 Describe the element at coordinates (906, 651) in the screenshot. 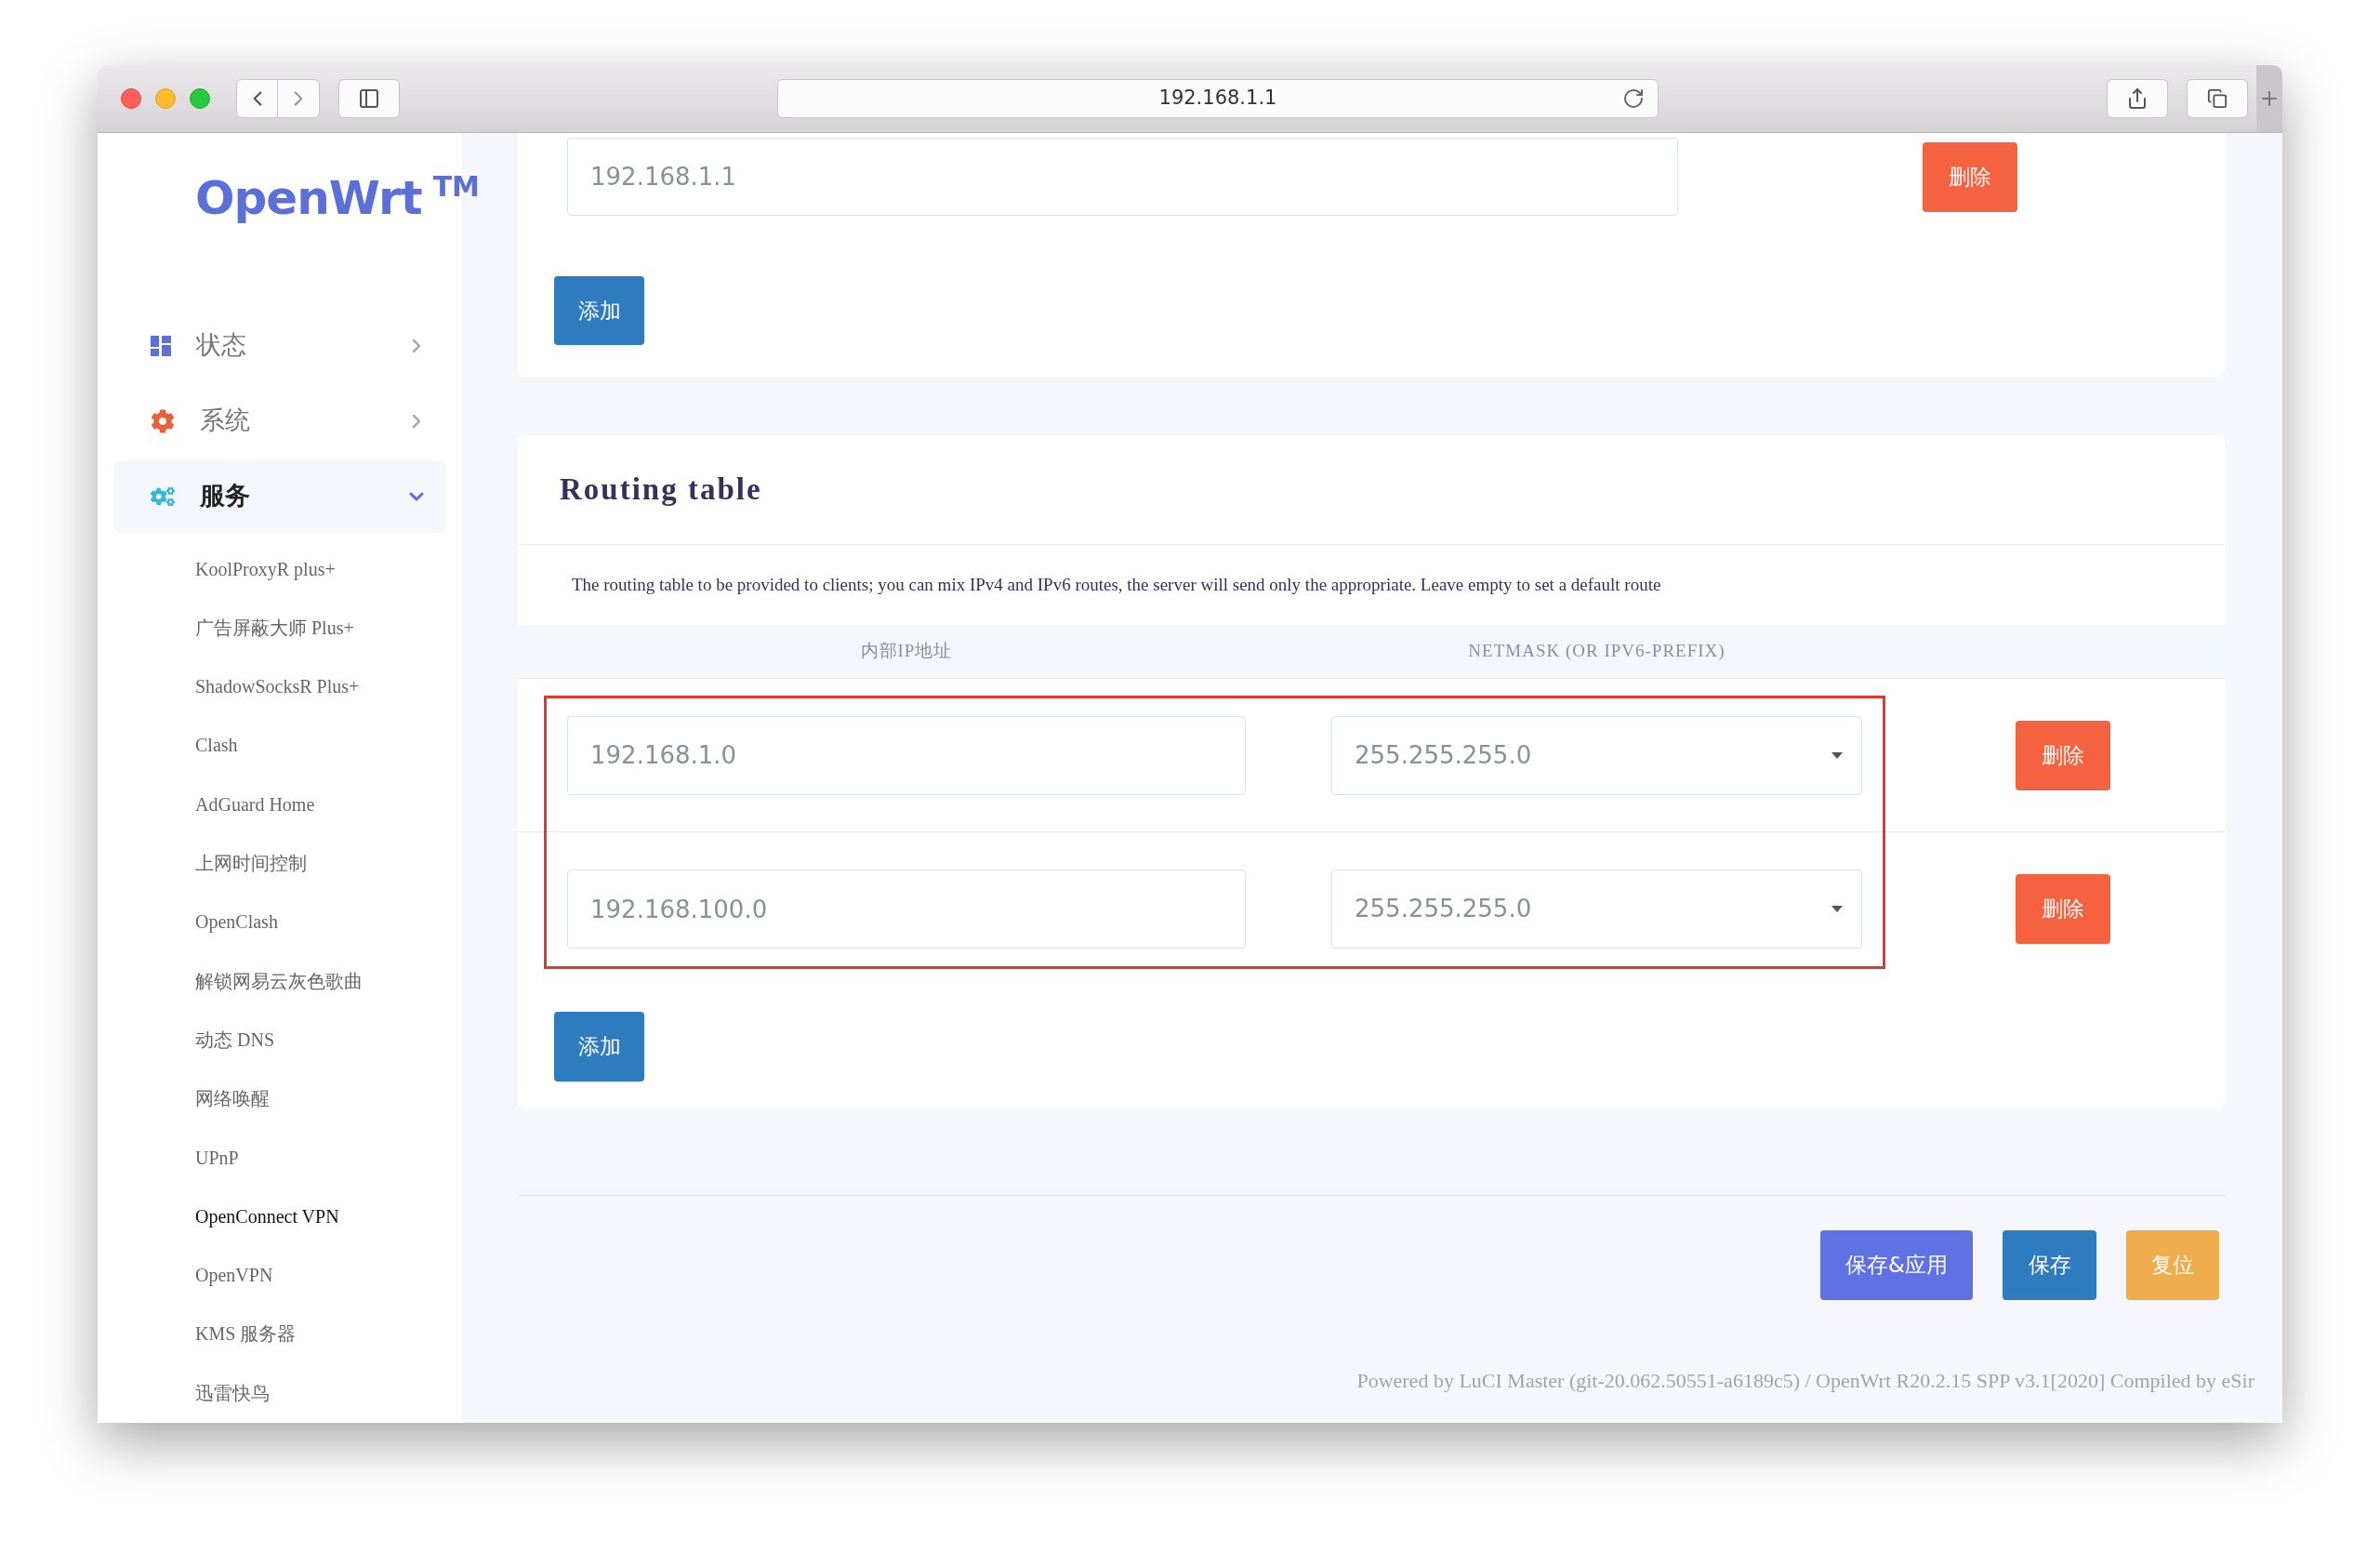

I see `column-header: 内部IP地址` at that location.